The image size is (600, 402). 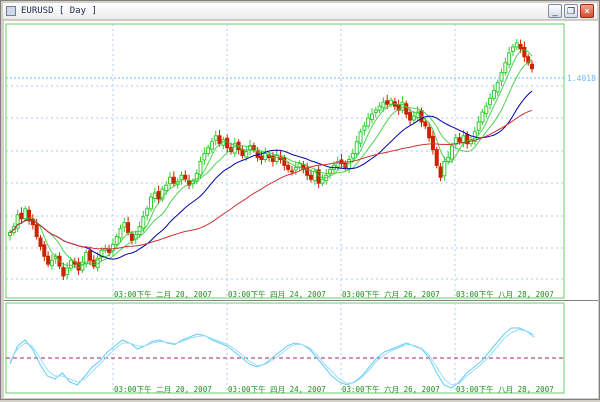 What do you see at coordinates (587, 11) in the screenshot?
I see `close-button: ×` at bounding box center [587, 11].